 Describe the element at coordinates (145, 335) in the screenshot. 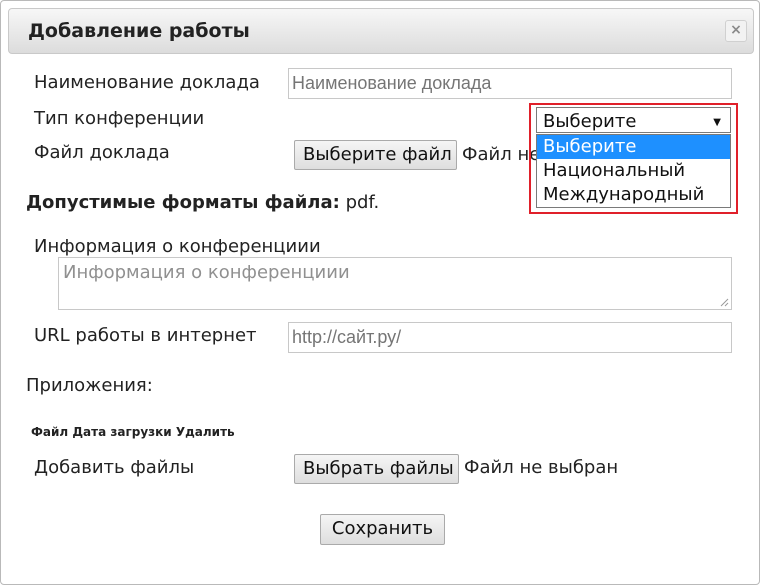

I see `url-label: URL работы в интернет` at that location.